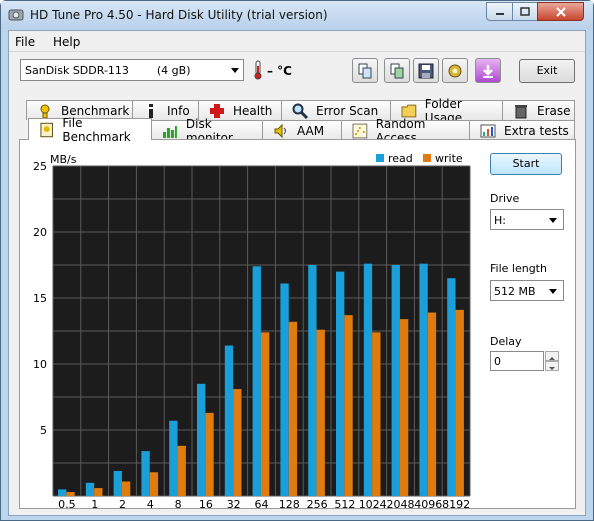  I want to click on download-button, so click(488, 70).